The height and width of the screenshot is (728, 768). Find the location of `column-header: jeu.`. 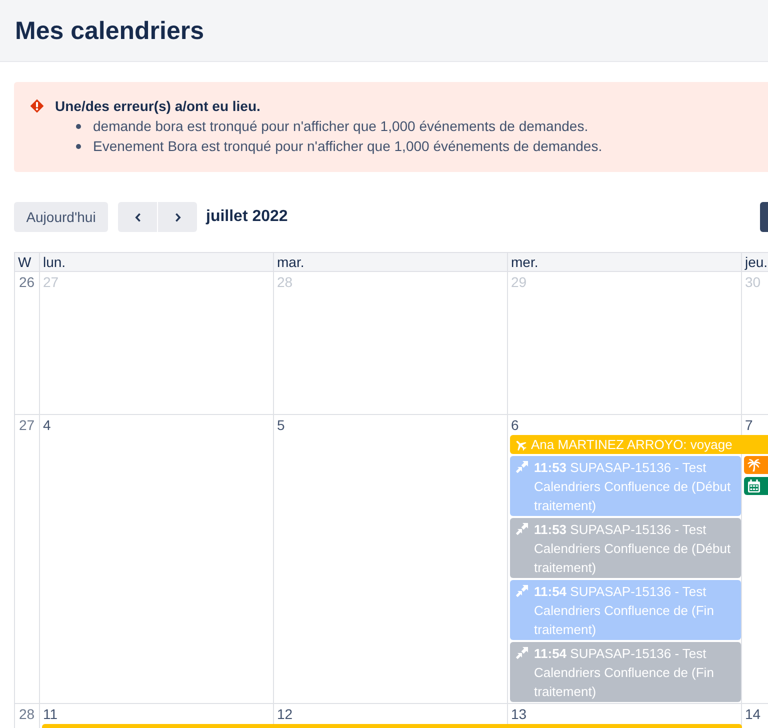

column-header: jeu. is located at coordinates (755, 262).